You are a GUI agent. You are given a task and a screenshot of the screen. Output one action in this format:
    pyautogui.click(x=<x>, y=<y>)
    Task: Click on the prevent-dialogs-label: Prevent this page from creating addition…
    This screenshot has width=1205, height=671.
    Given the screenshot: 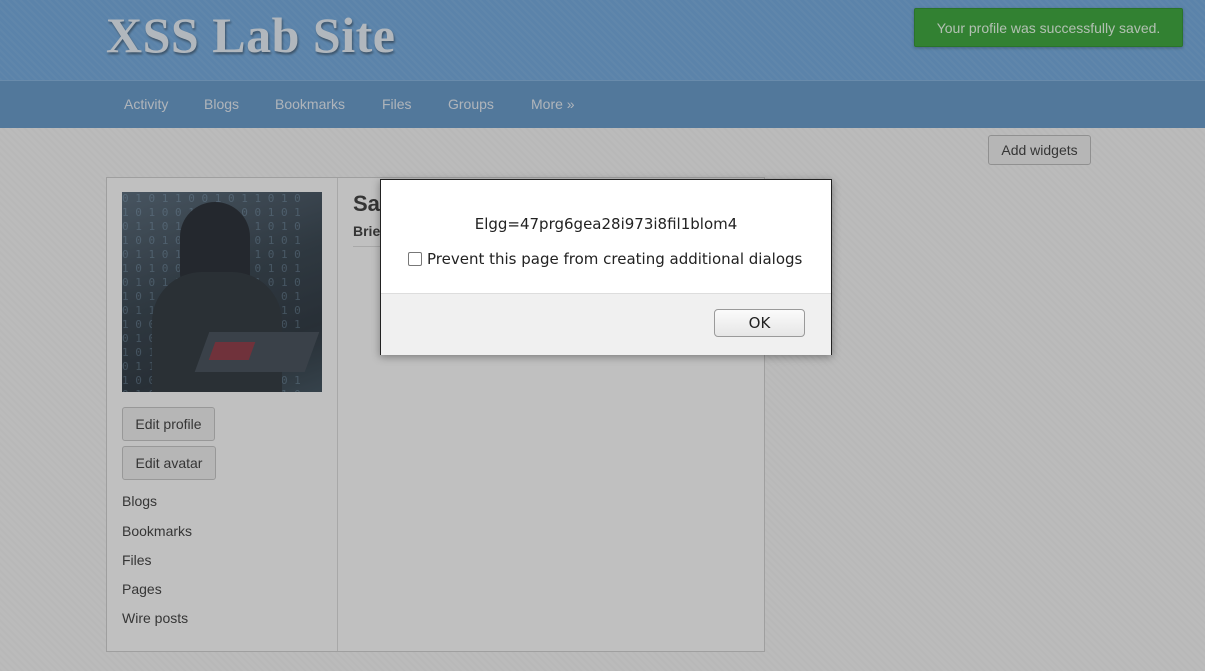 What is the action you would take?
    pyautogui.click(x=614, y=259)
    